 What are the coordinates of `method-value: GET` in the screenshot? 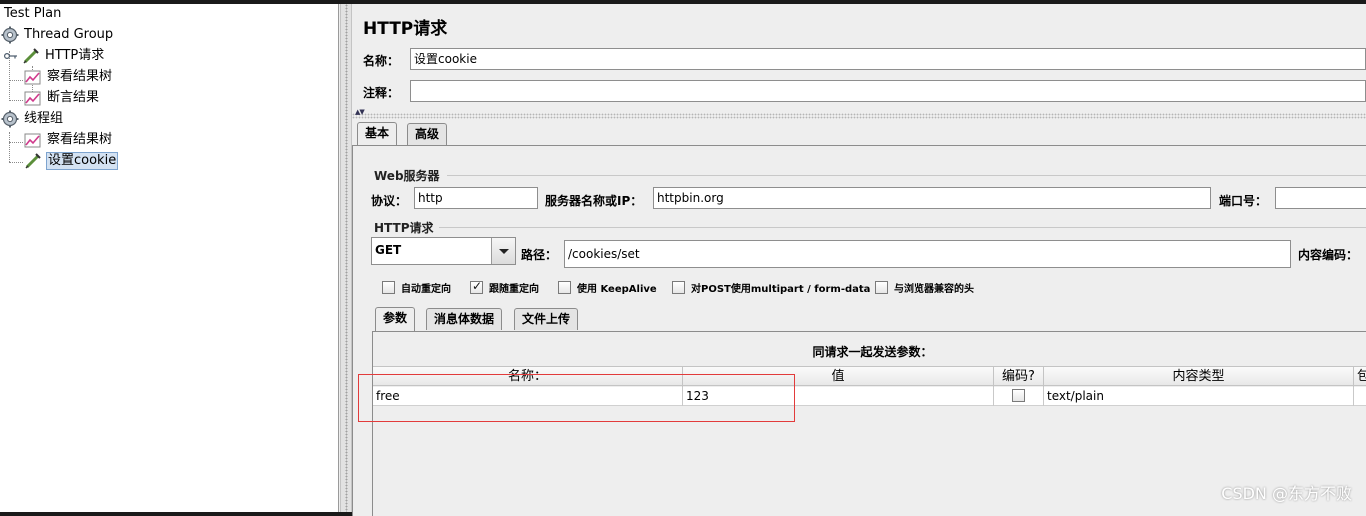 It's located at (388, 250).